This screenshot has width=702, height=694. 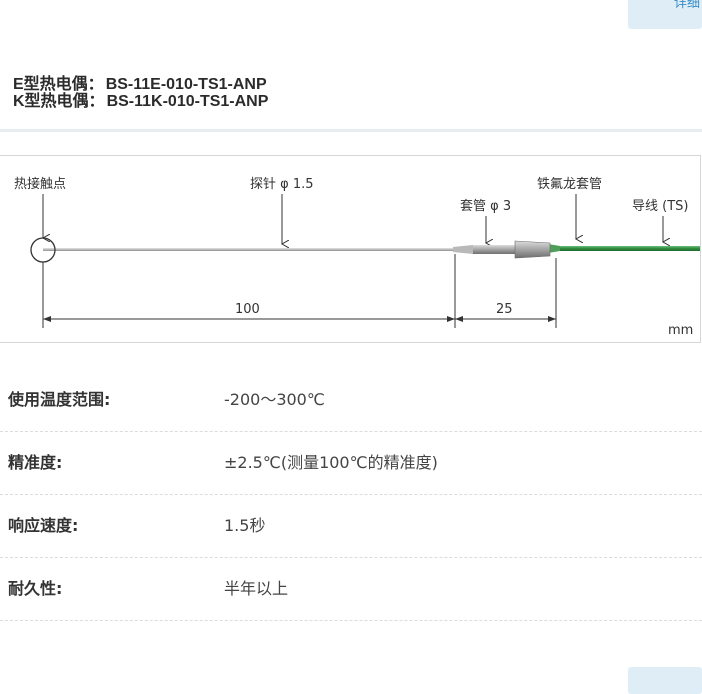 What do you see at coordinates (660, 206) in the screenshot?
I see `lead-wire-label: 导线 (TS)` at bounding box center [660, 206].